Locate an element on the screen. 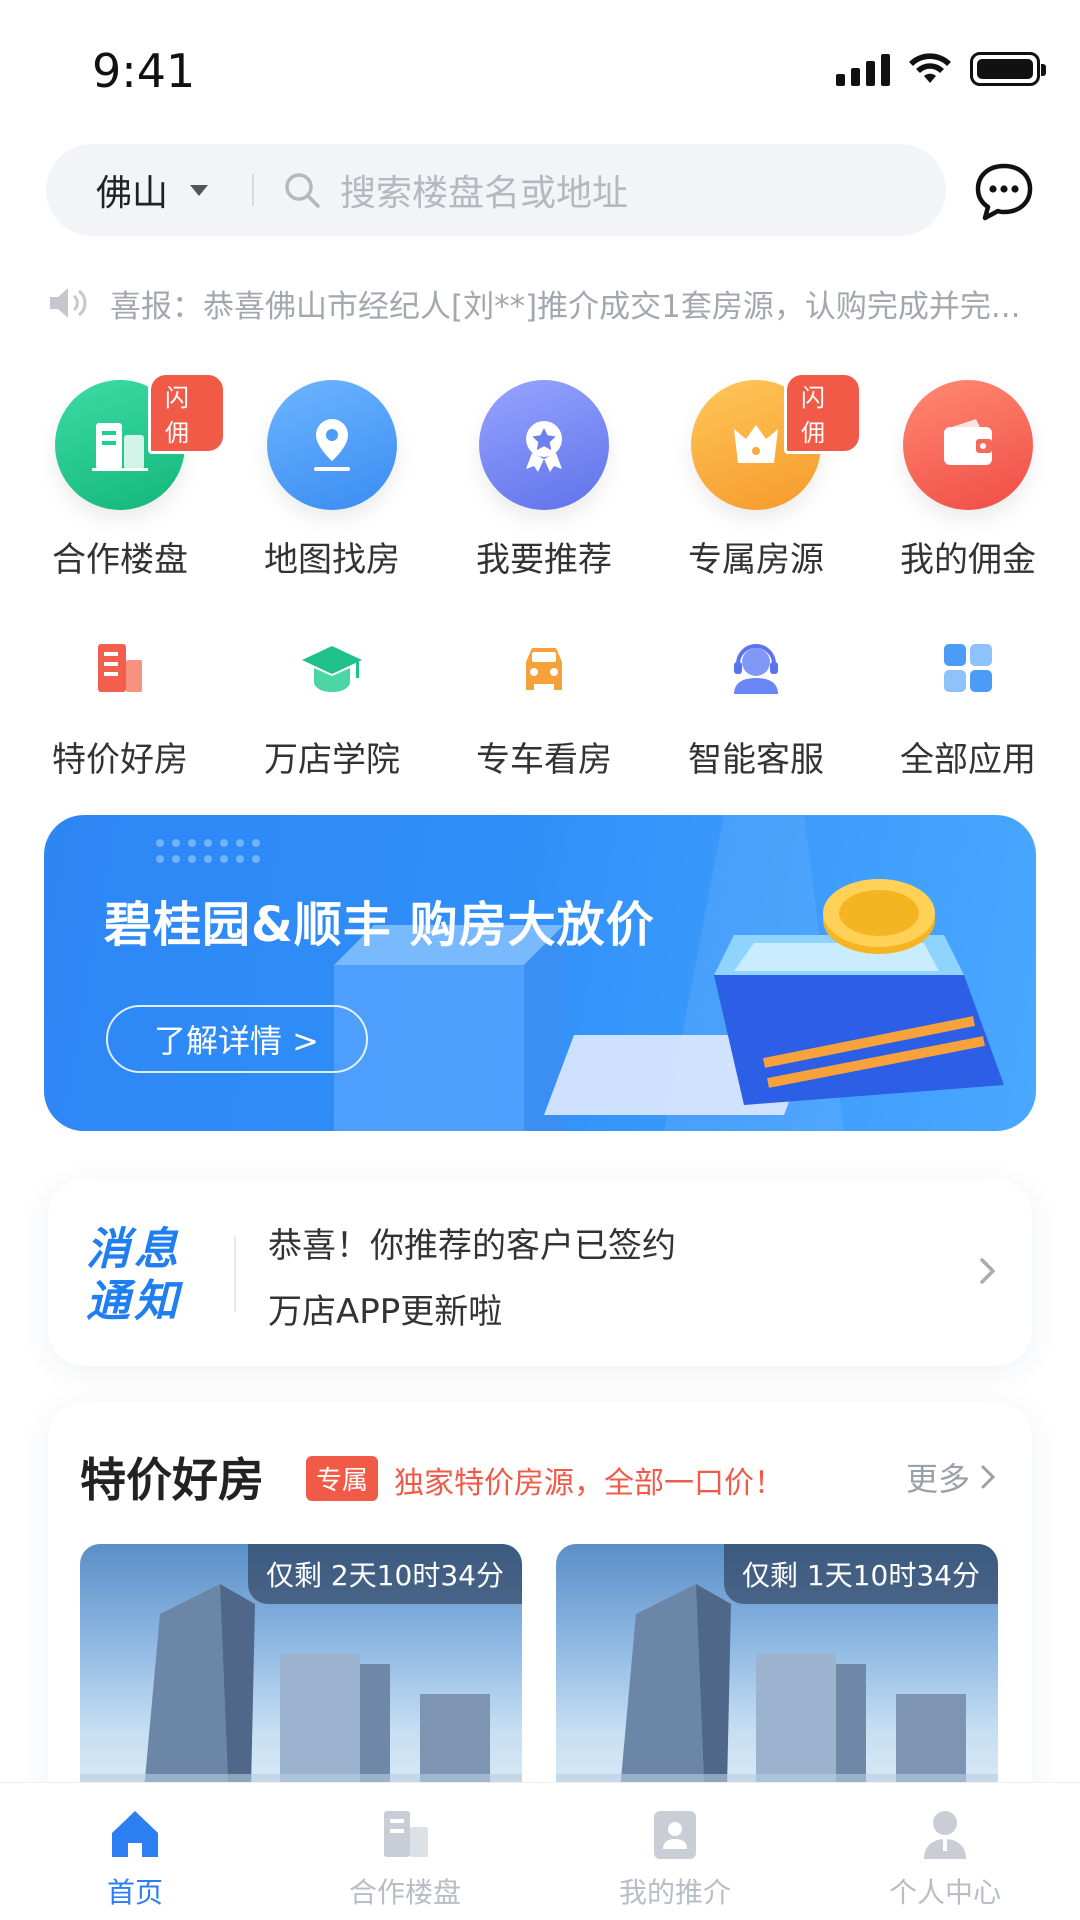 This screenshot has width=1080, height=1920. tab-home: 首页 is located at coordinates (135, 1851).